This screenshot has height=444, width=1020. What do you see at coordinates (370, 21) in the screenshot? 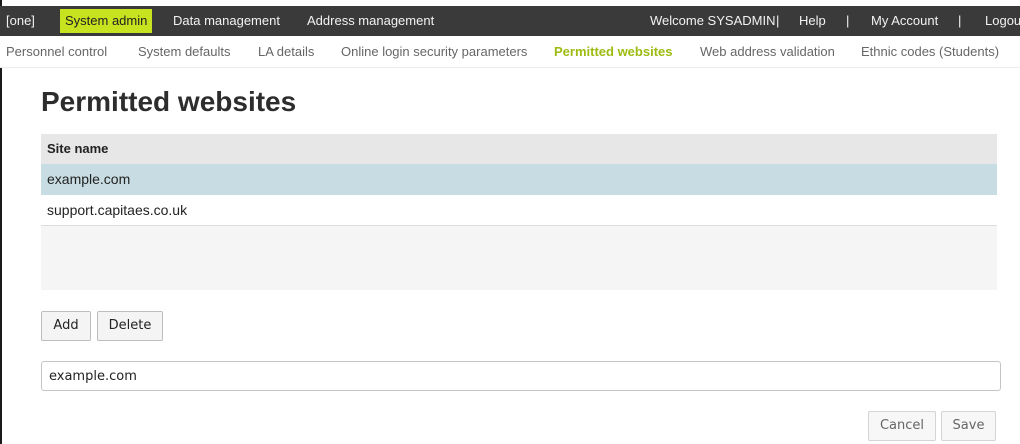
I see `menu-address-management: Address management` at bounding box center [370, 21].